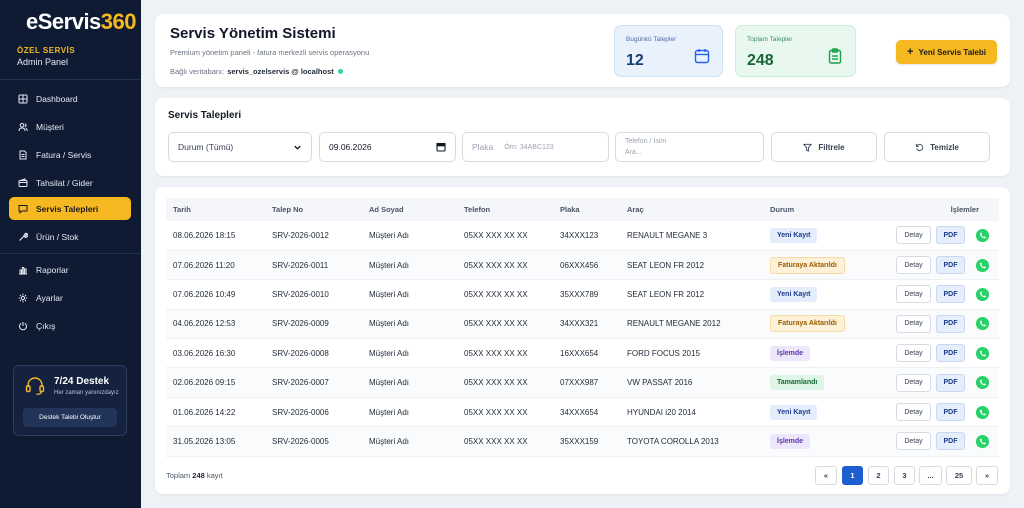 This screenshot has height=508, width=1024. Describe the element at coordinates (70, 269) in the screenshot. I see `sidebar-item-reports: Raporlar` at that location.